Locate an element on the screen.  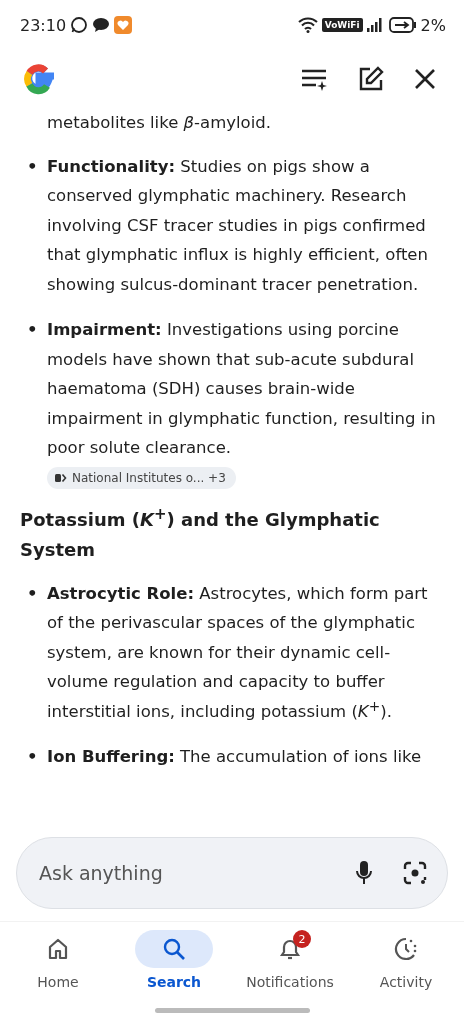
heart-app-icon is located at coordinates (123, 25).